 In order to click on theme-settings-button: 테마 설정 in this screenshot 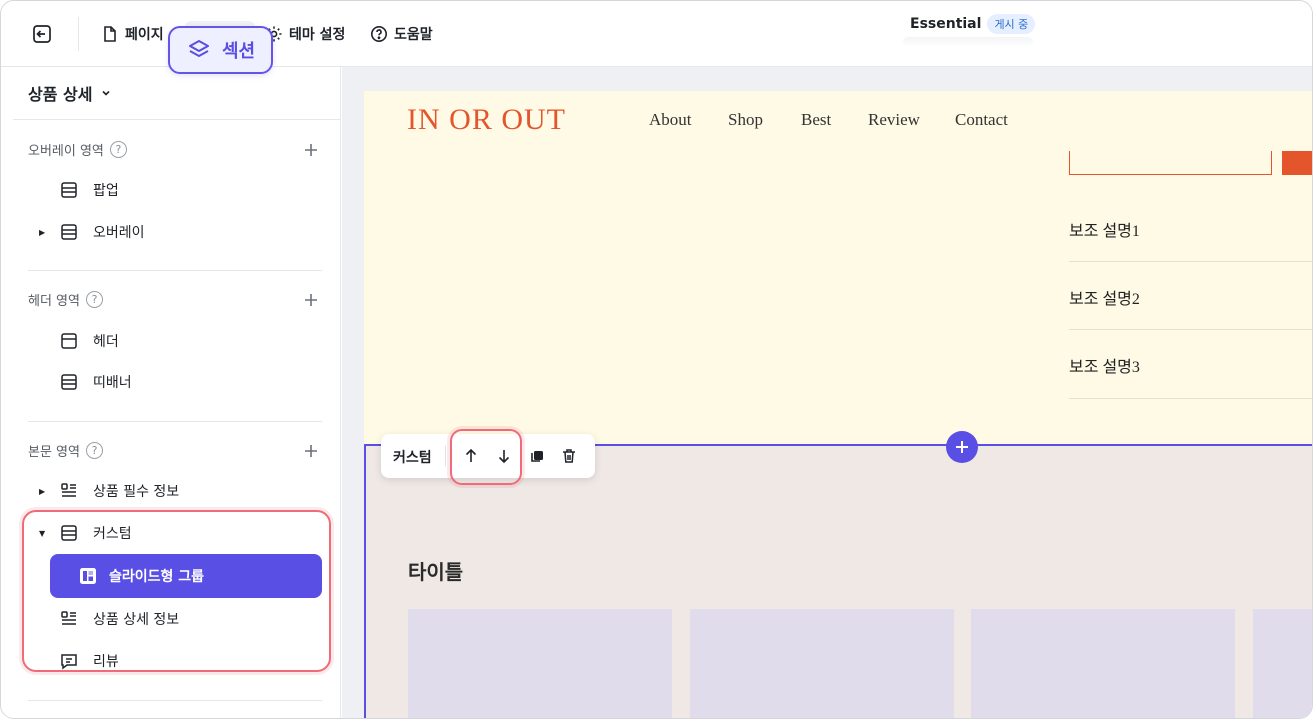, I will do `click(305, 34)`.